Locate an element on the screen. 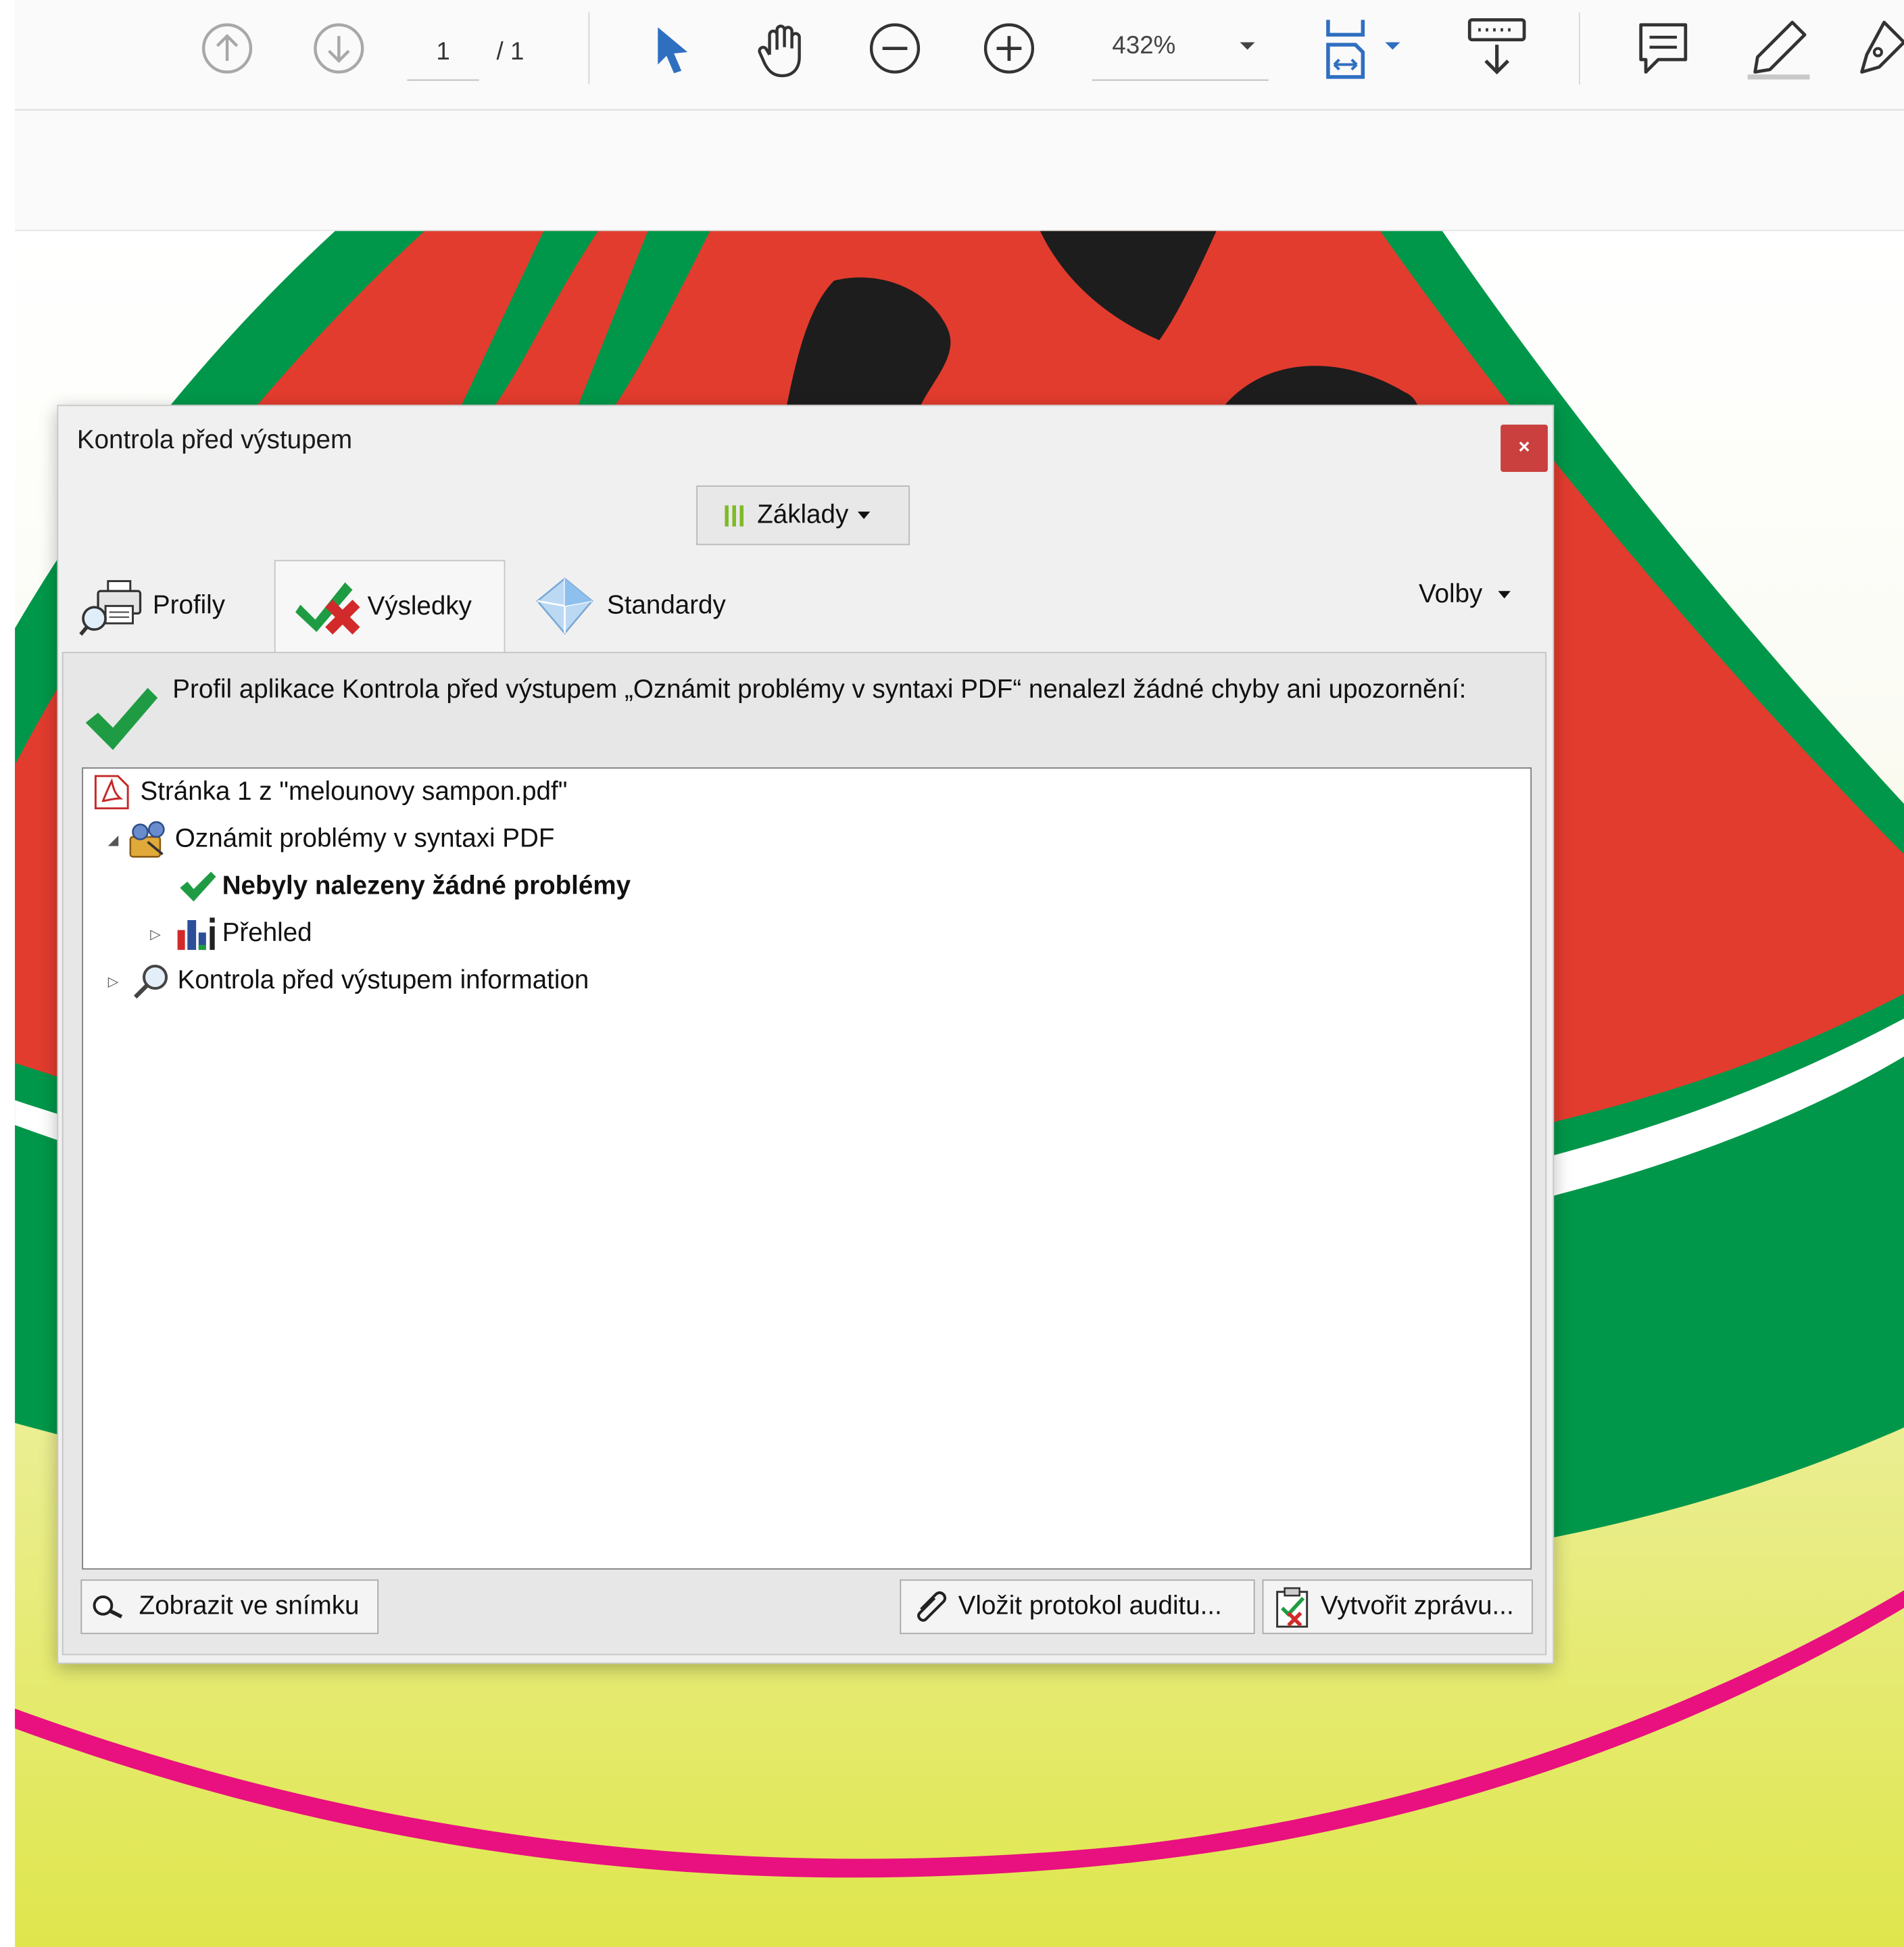 Image resolution: width=1904 pixels, height=1947 pixels. report-clipboard-icon is located at coordinates (1292, 1607).